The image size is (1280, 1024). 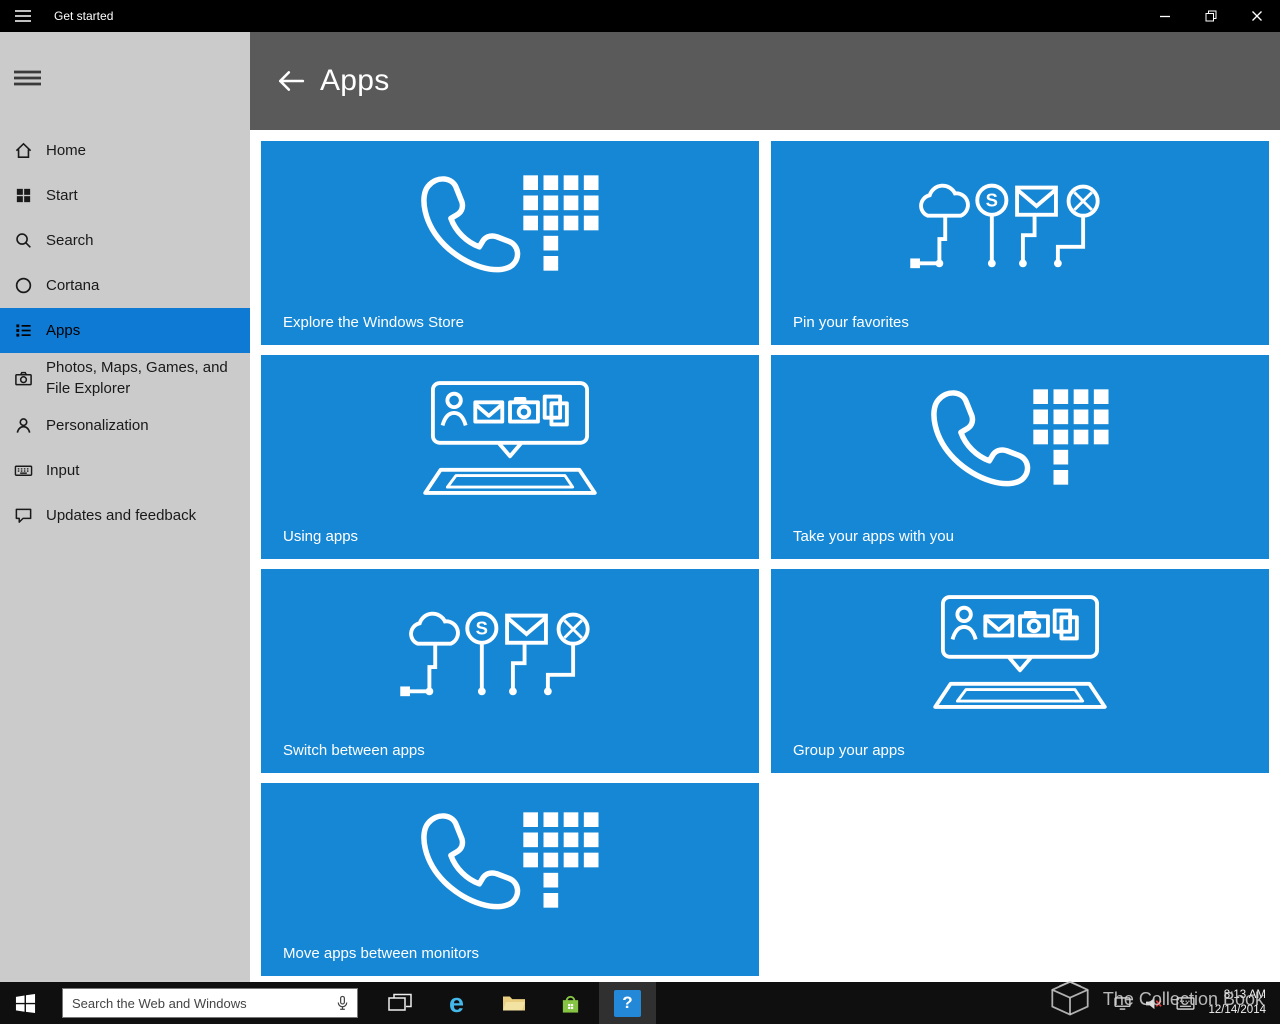 I want to click on home-icon, so click(x=23, y=150).